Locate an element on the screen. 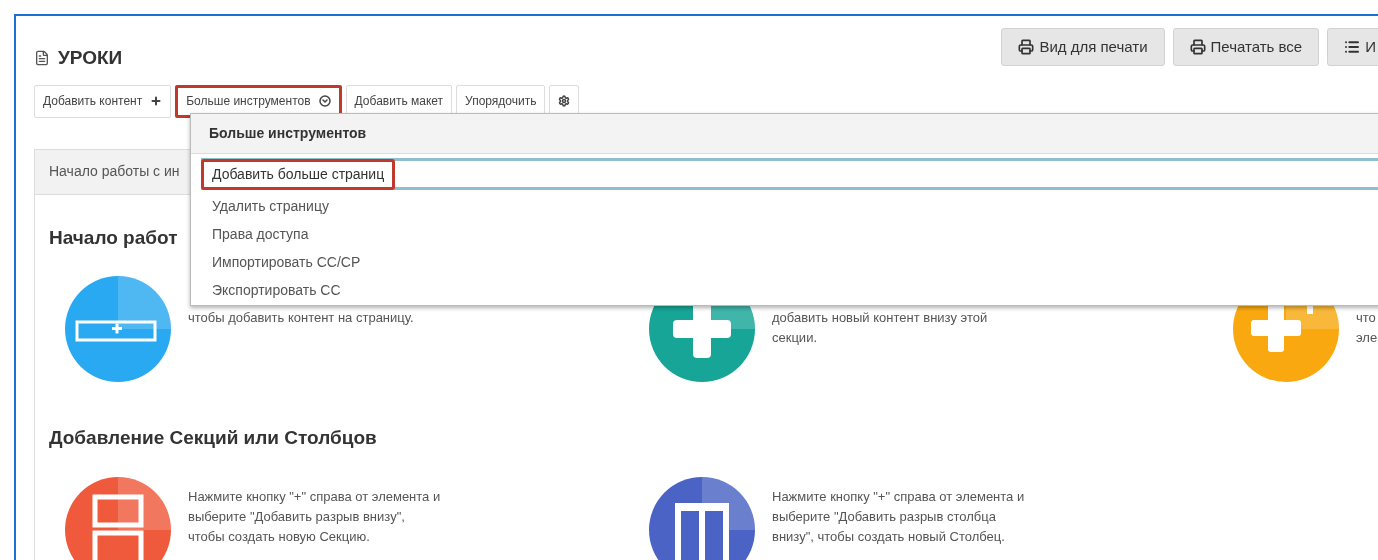  menu-item: Добавить больше страниц is located at coordinates (789, 174).